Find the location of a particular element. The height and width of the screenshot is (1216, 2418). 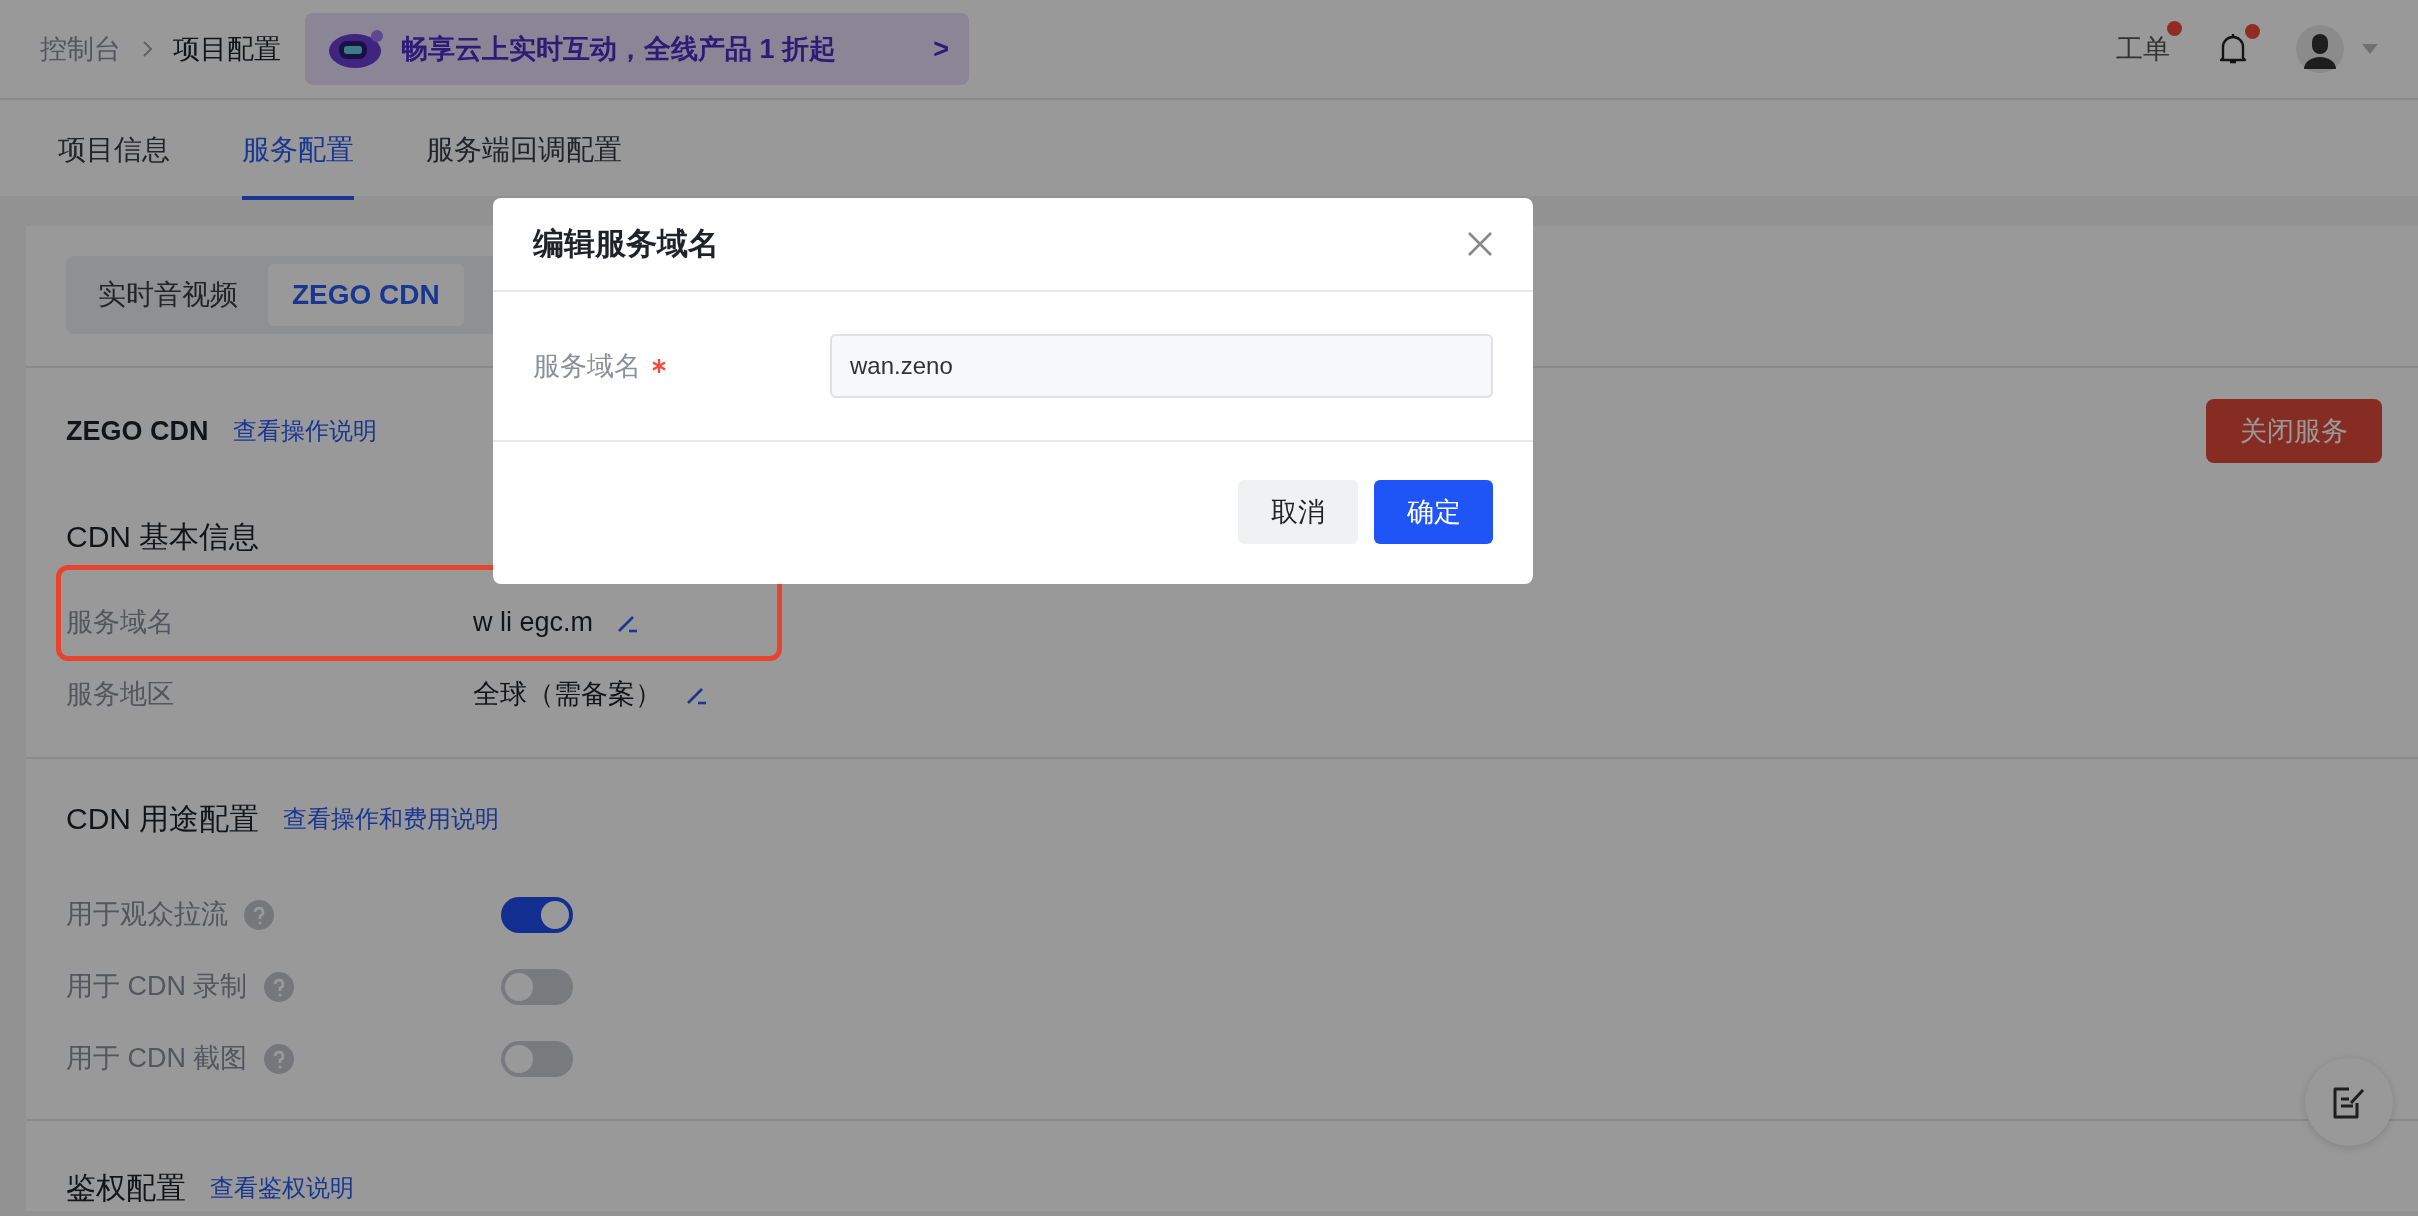

domain-input: wan.zeno is located at coordinates (1161, 366).